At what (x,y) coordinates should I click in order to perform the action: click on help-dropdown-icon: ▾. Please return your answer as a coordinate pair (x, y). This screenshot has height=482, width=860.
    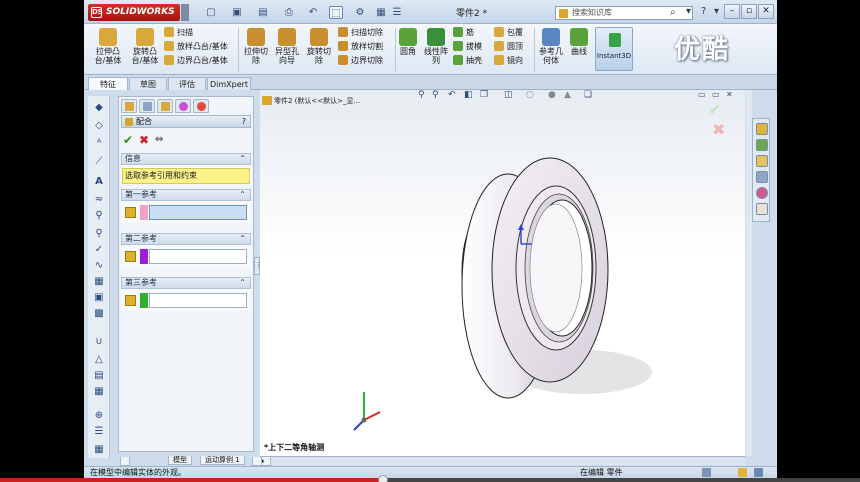
    Looking at the image, I should click on (716, 11).